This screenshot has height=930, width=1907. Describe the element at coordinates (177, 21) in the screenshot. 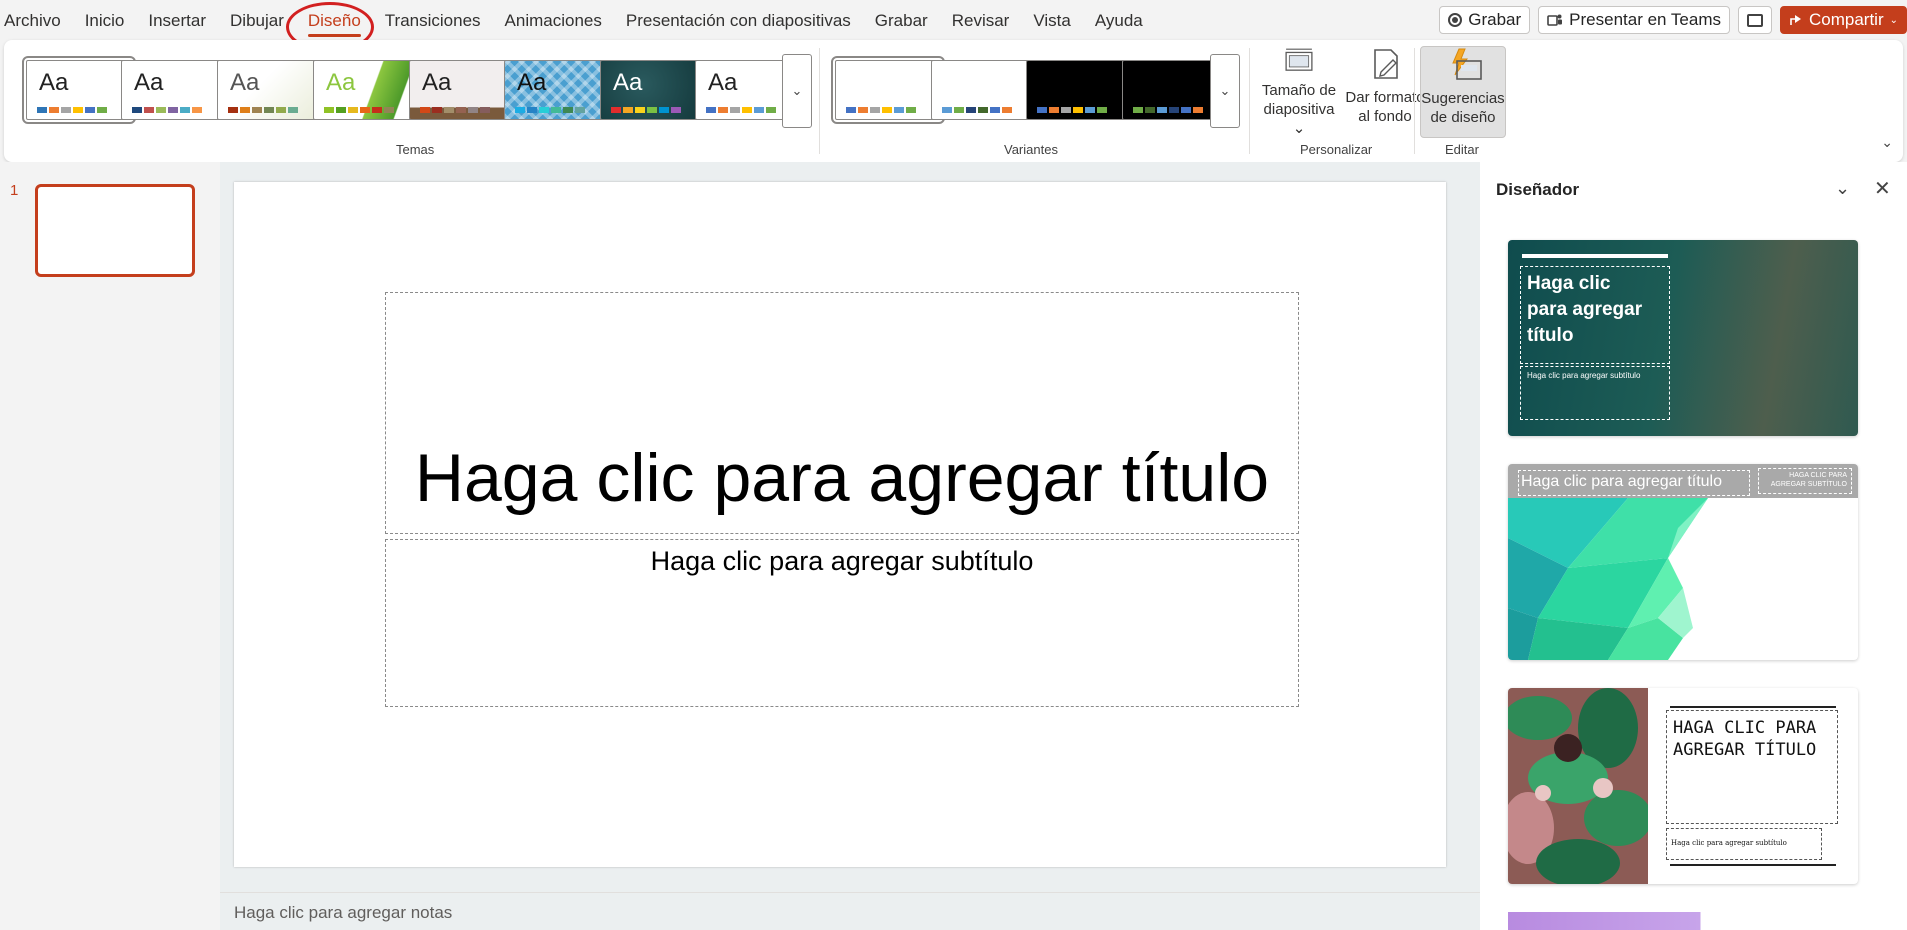

I see `tab-insertar: Insertar` at that location.